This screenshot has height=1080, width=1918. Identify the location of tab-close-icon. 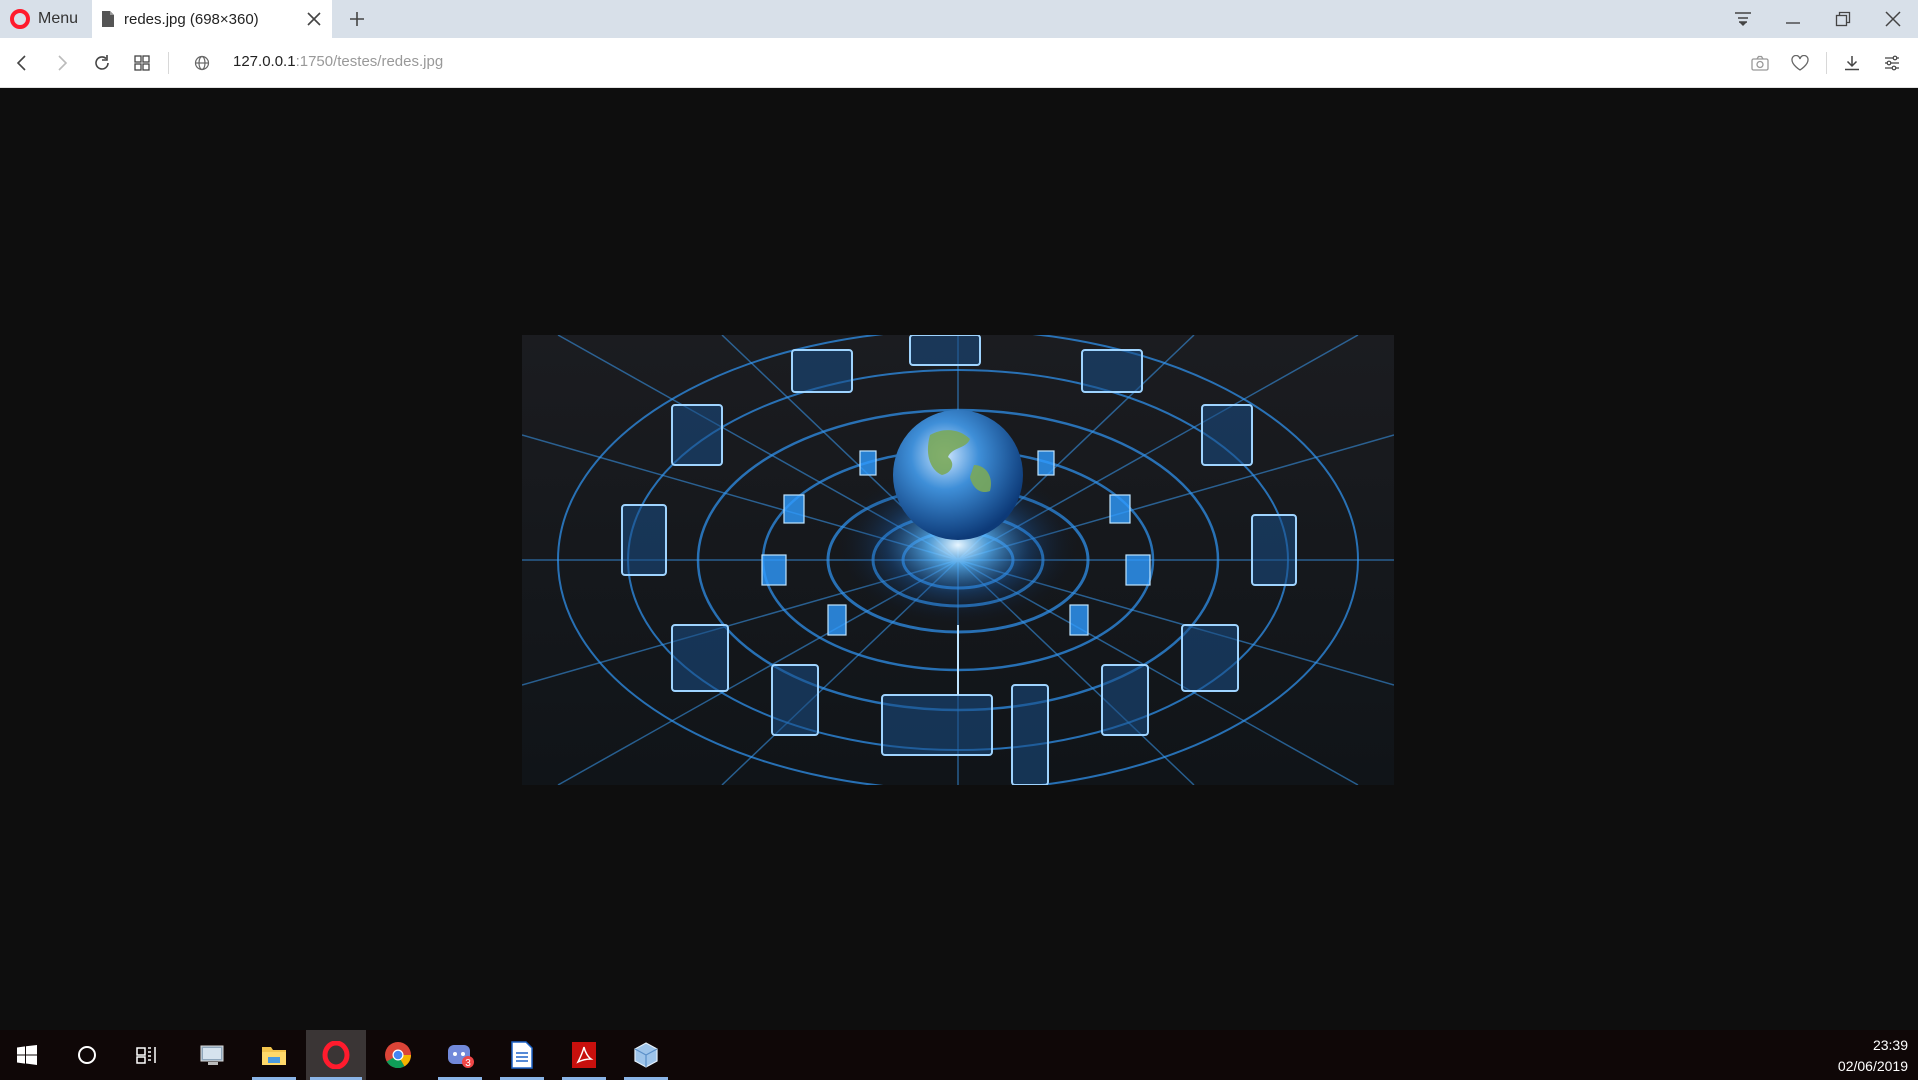
(314, 19).